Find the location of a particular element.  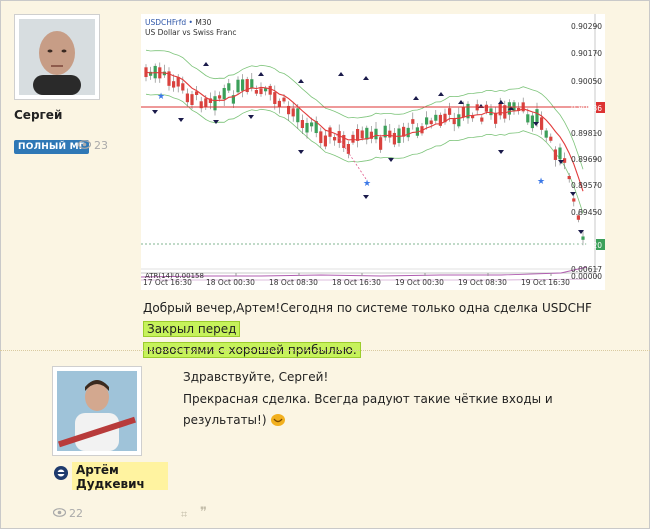

price-tick-label: 0.89810 is located at coordinates (586, 133).